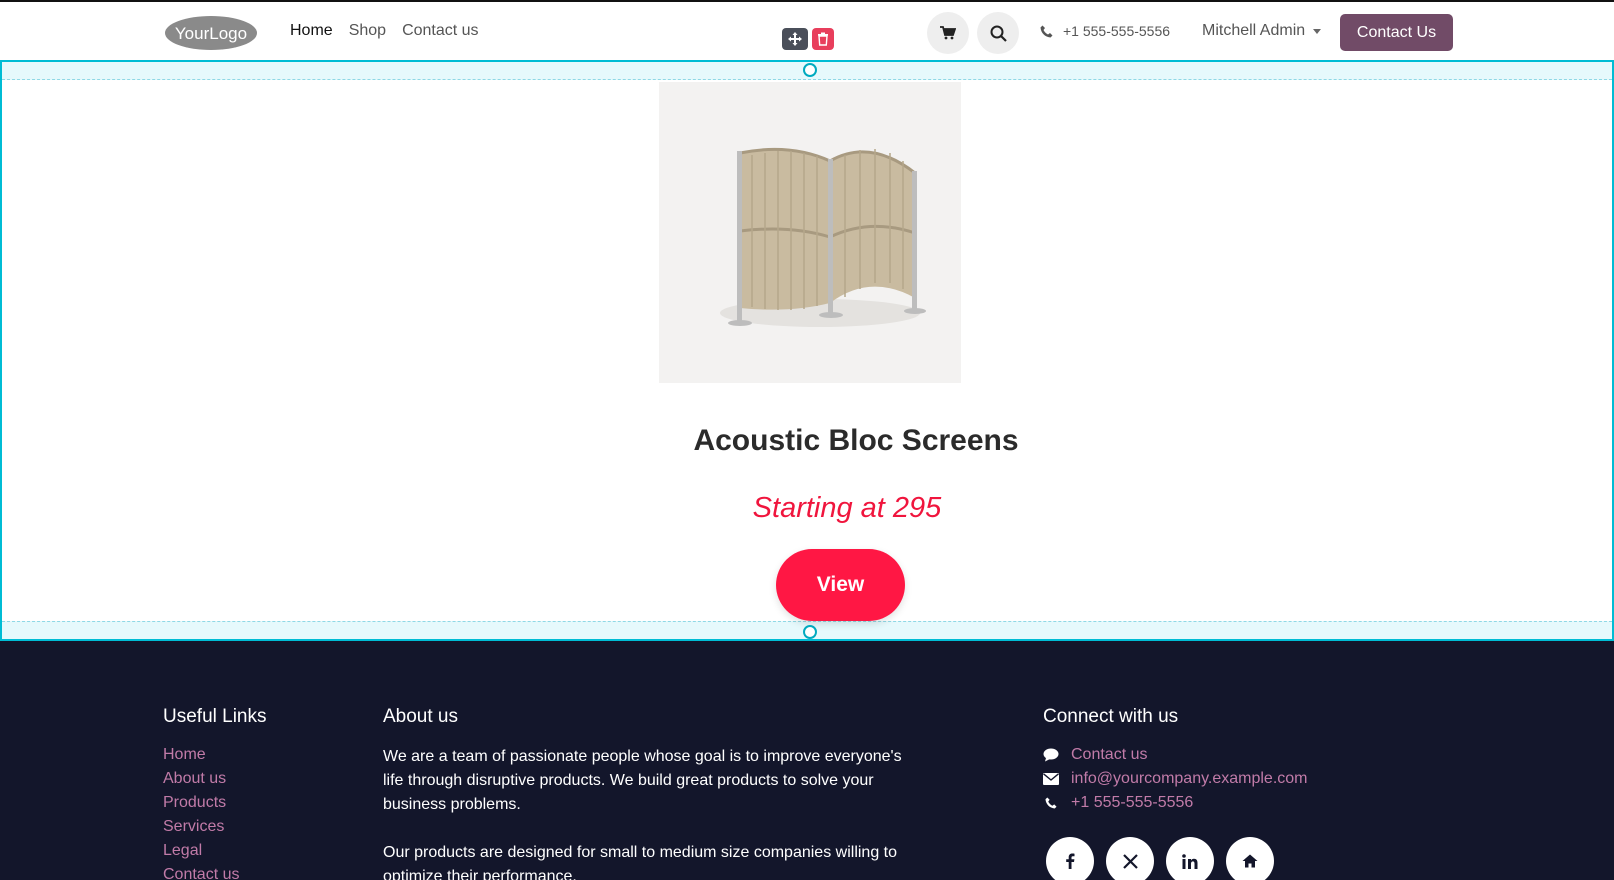 The height and width of the screenshot is (880, 1614). I want to click on facebook-icon, so click(1070, 858).